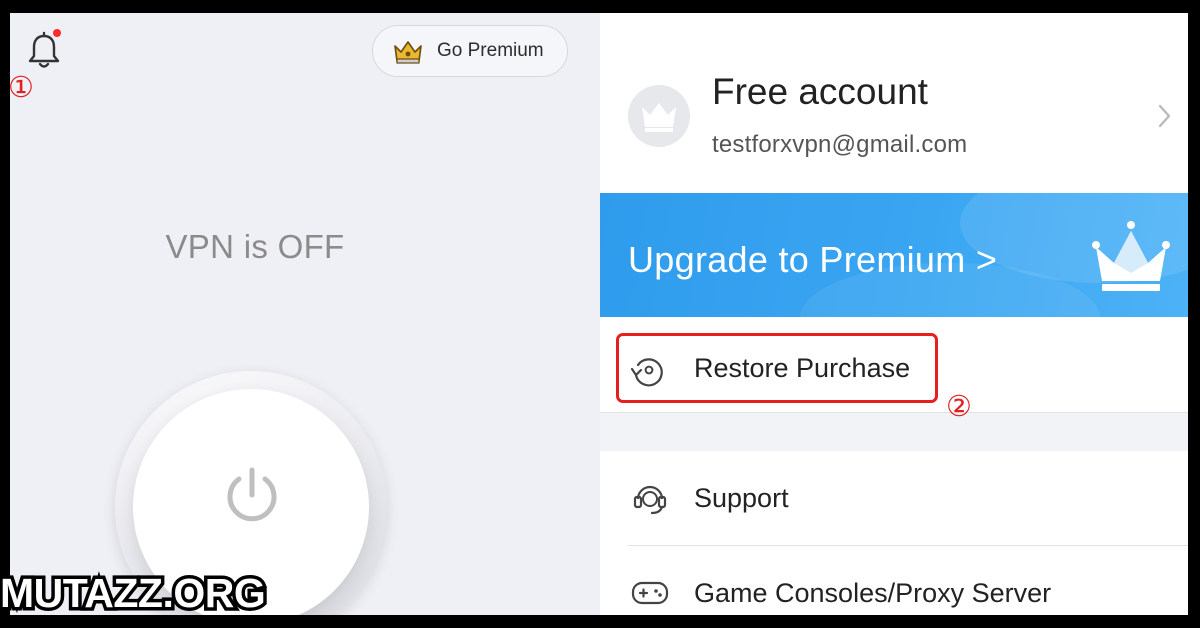 This screenshot has width=1200, height=628. What do you see at coordinates (255, 246) in the screenshot?
I see `vpn-status-text: VPN is OFF` at bounding box center [255, 246].